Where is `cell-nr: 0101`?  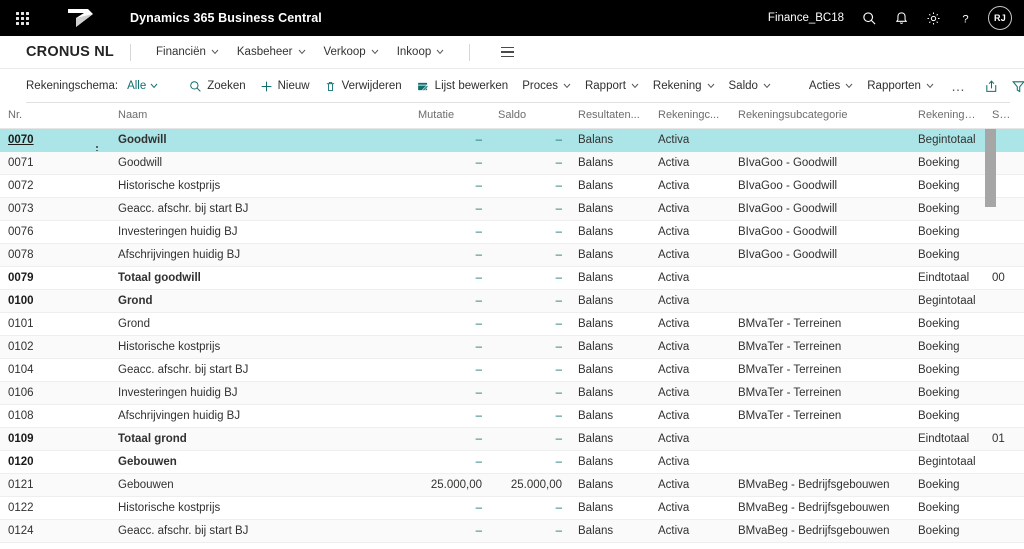 cell-nr: 0101 is located at coordinates (55, 324).